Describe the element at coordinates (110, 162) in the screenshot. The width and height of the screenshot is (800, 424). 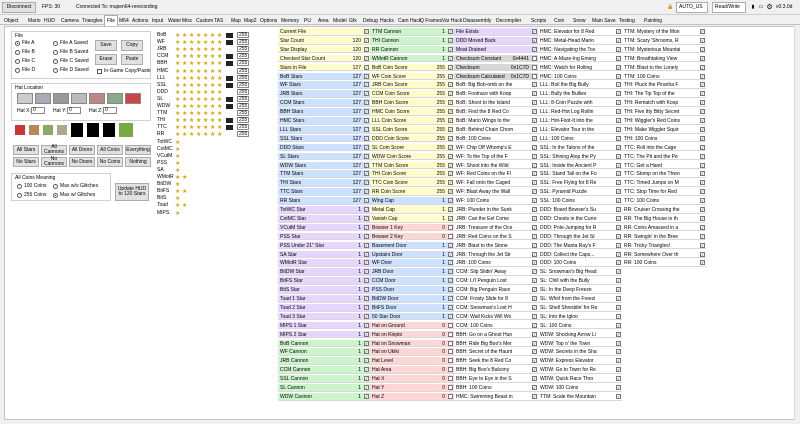
I see `set-no-coins-button: No Coins` at that location.